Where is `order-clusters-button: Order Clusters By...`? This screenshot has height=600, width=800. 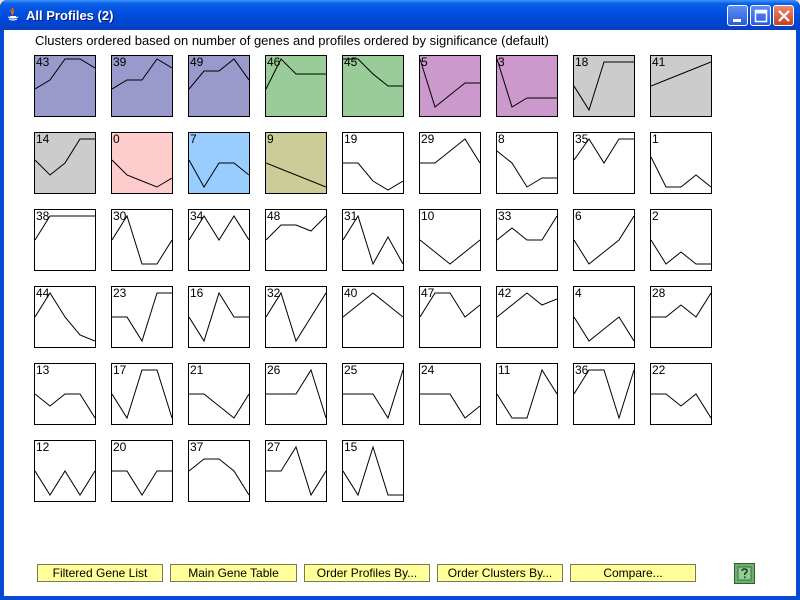
order-clusters-button: Order Clusters By... is located at coordinates (500, 573).